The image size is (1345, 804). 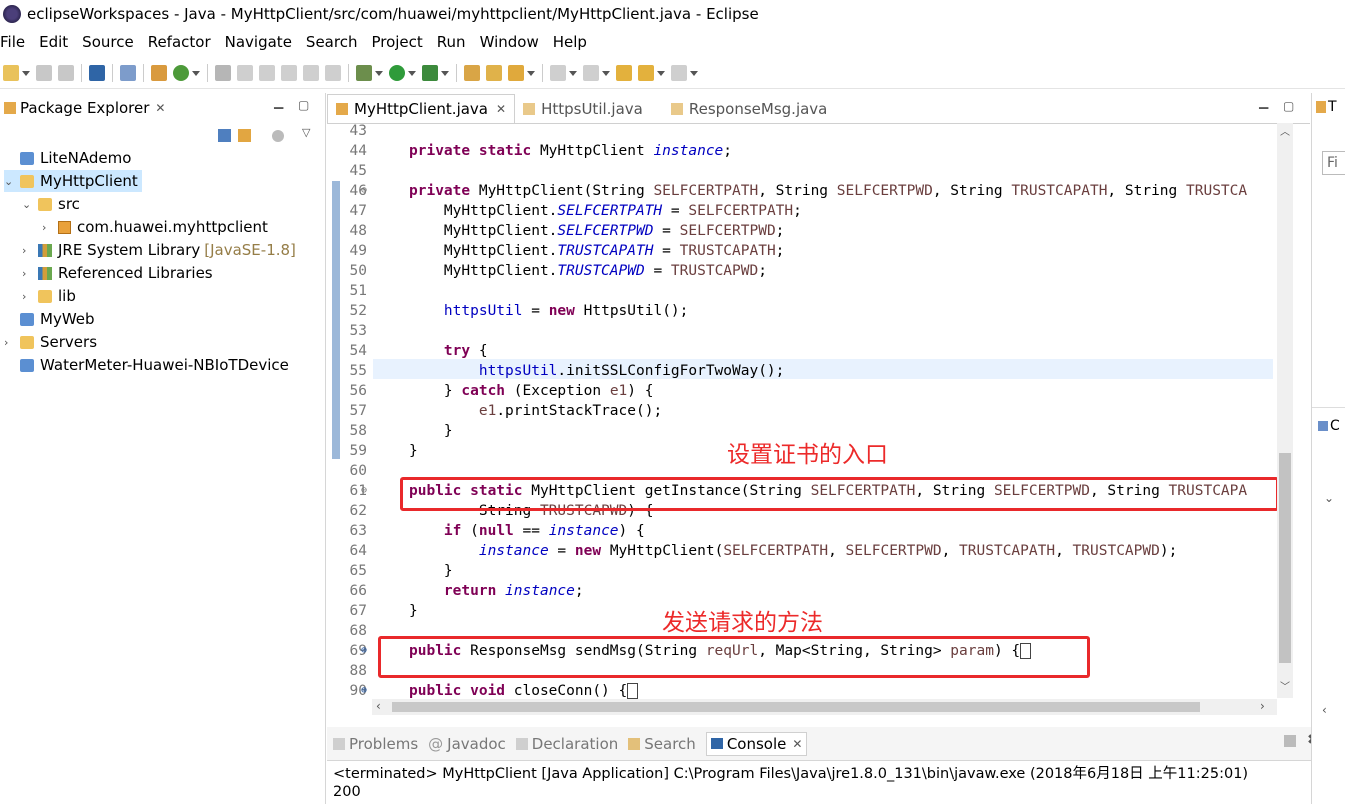 What do you see at coordinates (84, 108) in the screenshot?
I see `package-explorer-title: Package Explorer` at bounding box center [84, 108].